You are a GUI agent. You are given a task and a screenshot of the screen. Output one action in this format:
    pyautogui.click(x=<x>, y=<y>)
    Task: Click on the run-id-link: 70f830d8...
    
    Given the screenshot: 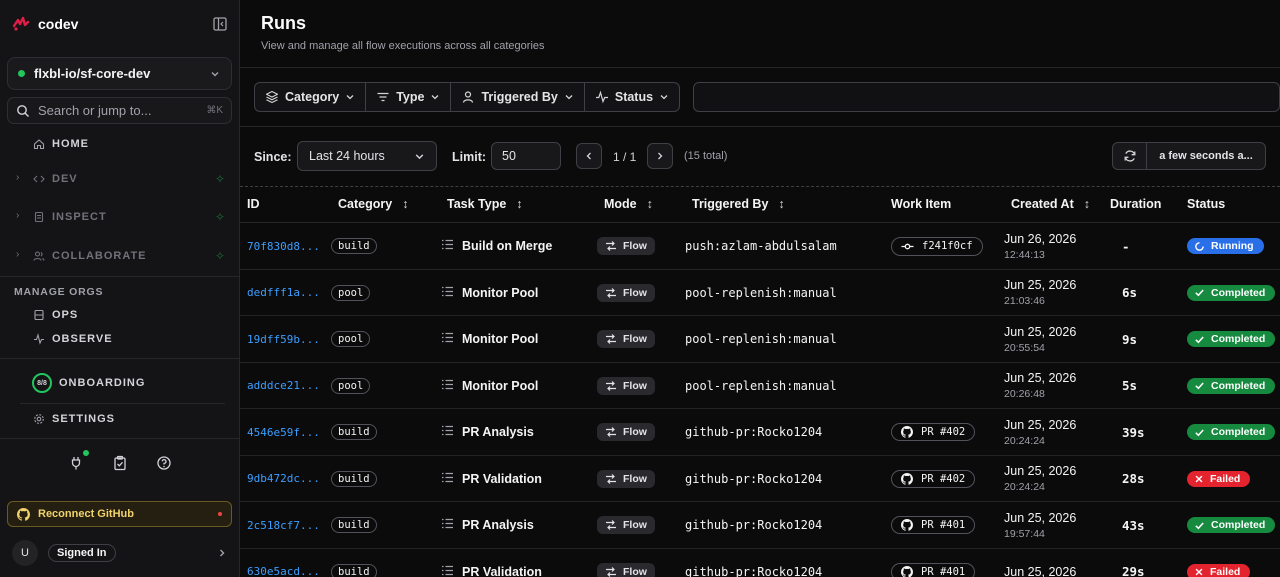 What is the action you would take?
    pyautogui.click(x=283, y=246)
    